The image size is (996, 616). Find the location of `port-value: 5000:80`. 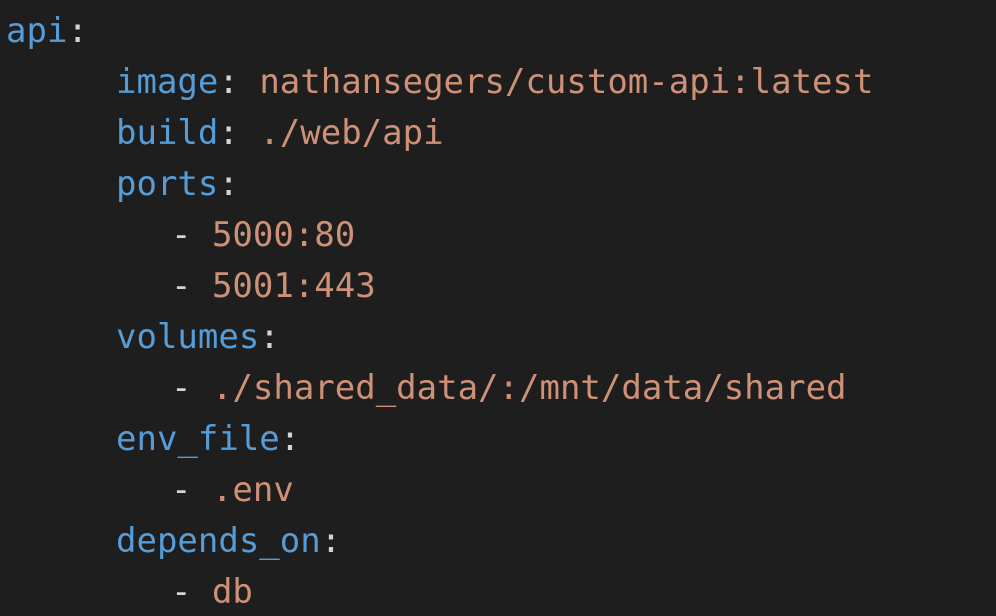

port-value: 5000:80 is located at coordinates (283, 235).